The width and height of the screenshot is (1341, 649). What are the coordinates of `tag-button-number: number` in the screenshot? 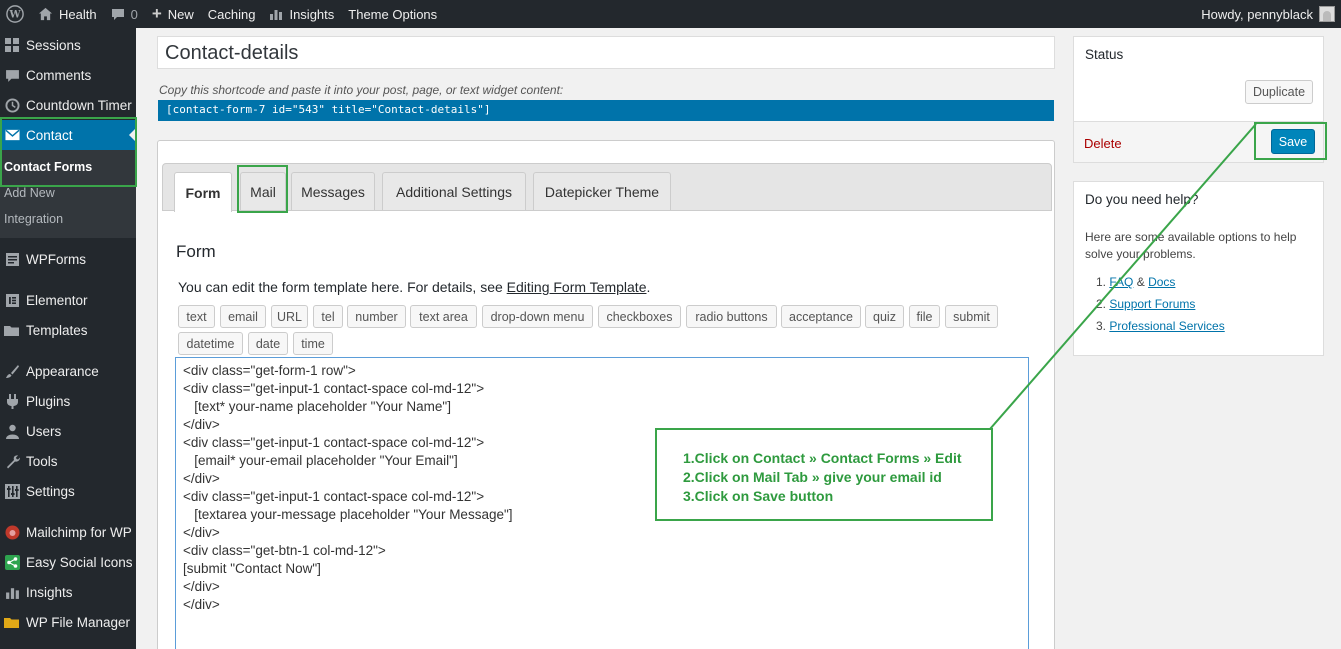 It's located at (376, 316).